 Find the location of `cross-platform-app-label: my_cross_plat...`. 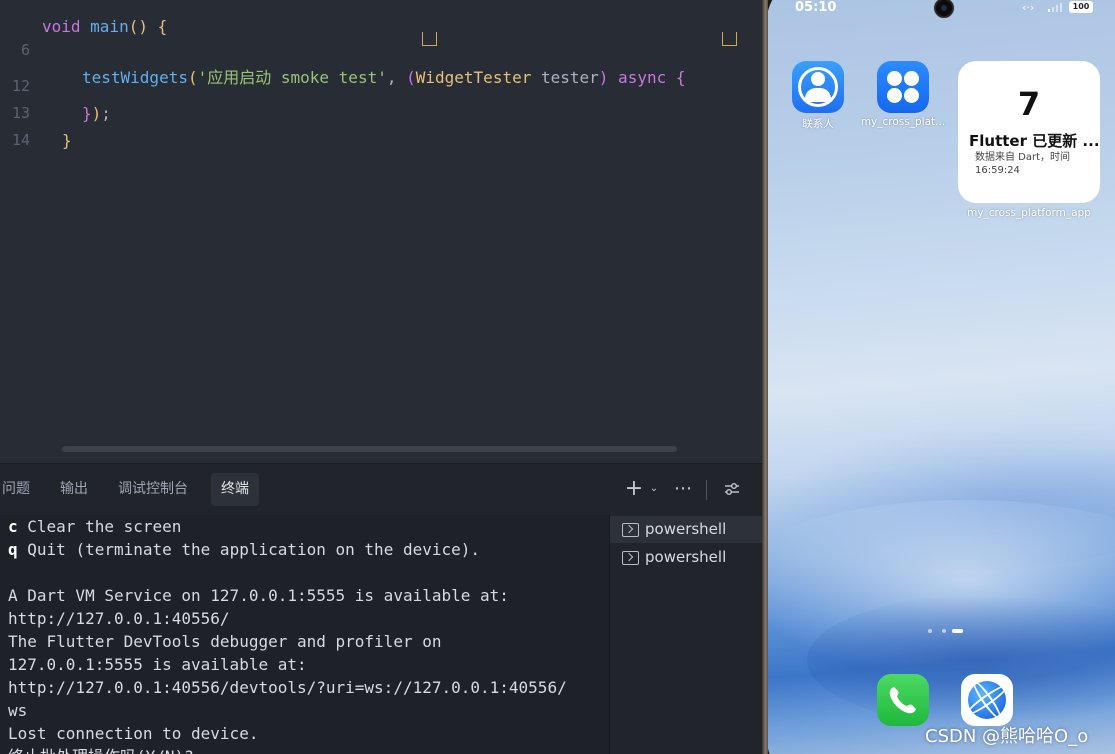

cross-platform-app-label: my_cross_plat... is located at coordinates (903, 122).